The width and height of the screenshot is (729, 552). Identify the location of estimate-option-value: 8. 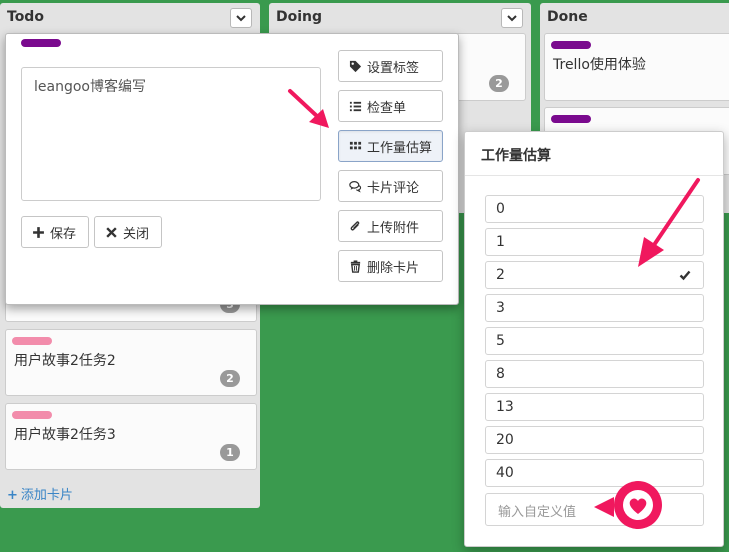
(500, 374).